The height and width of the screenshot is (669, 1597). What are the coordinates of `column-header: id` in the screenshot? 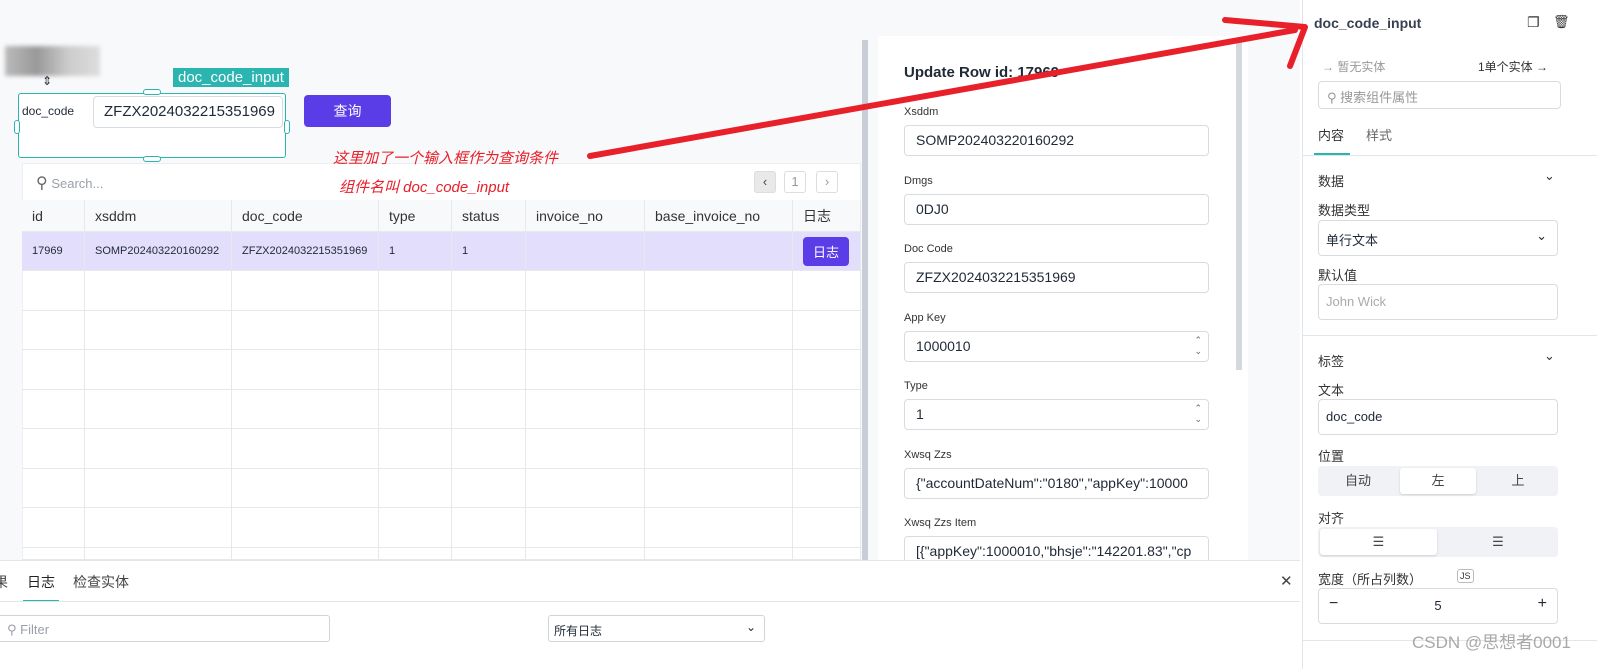 It's located at (53, 215).